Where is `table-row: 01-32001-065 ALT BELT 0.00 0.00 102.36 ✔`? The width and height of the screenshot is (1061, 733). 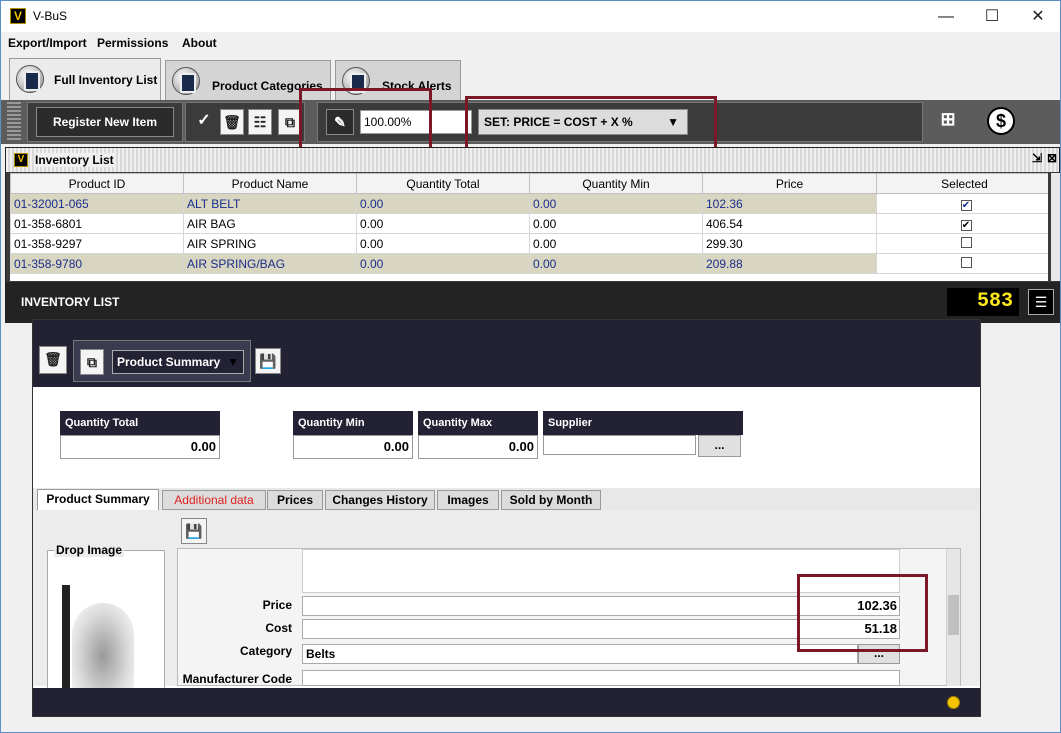
table-row: 01-32001-065 ALT BELT 0.00 0.00 102.36 ✔ is located at coordinates (529, 203).